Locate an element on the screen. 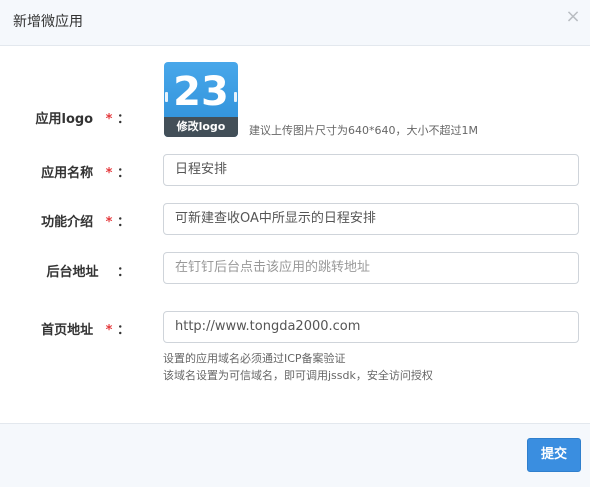 This screenshot has width=590, height=487. close-icon: × is located at coordinates (573, 17).